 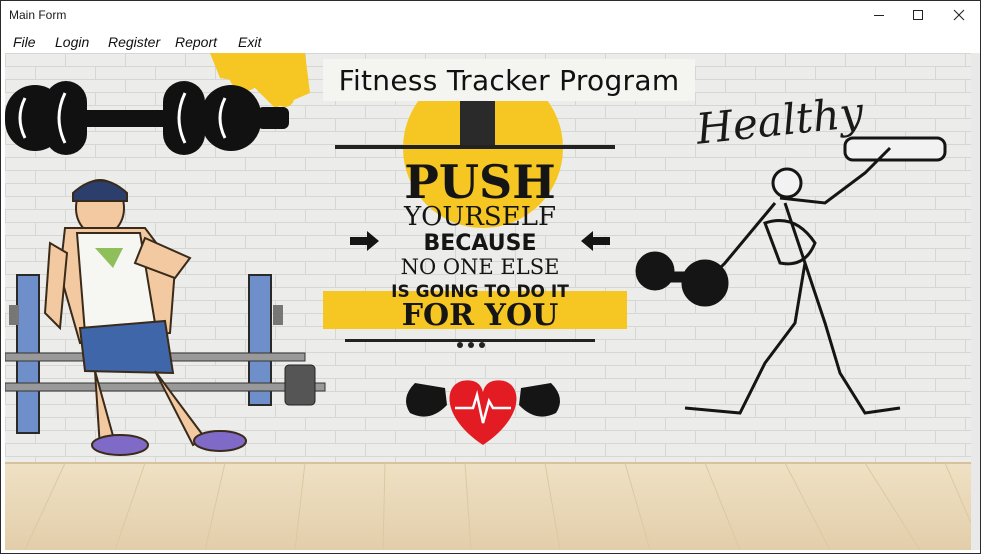 I want to click on menu-bar: File Login Register Report Exit, so click(x=490, y=41).